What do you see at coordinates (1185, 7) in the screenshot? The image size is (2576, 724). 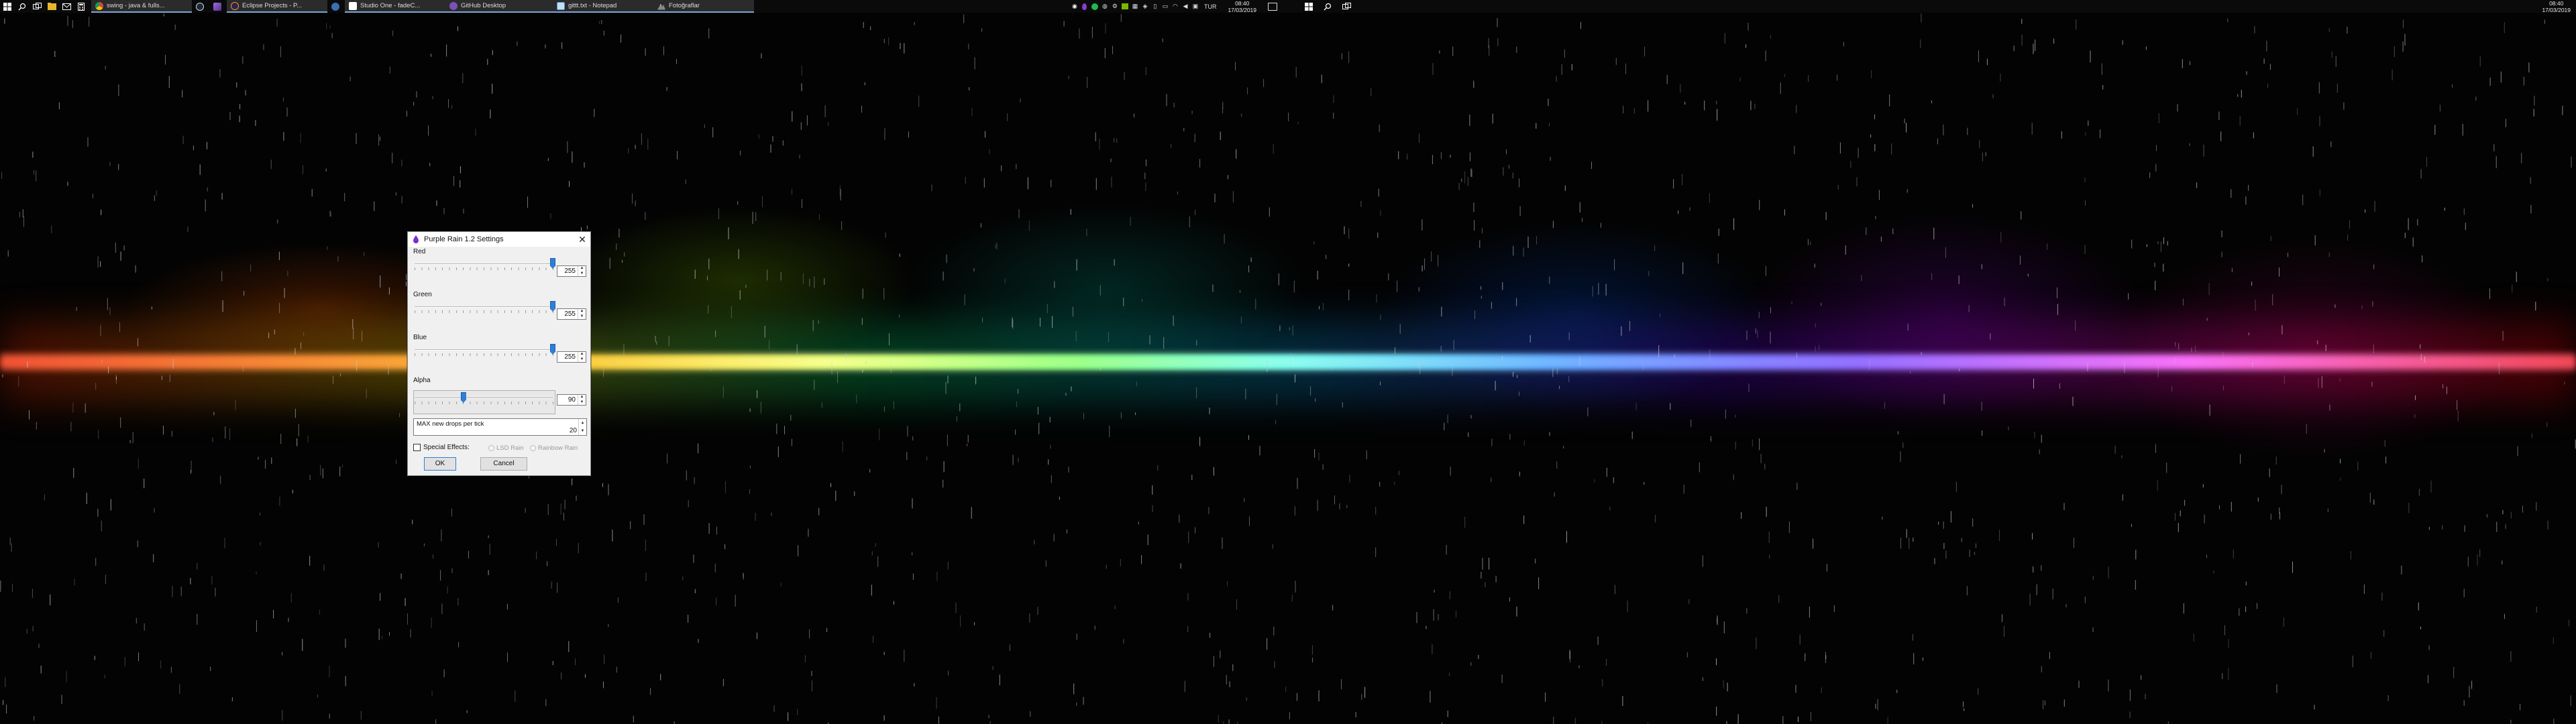 I see `volume-icon: ◀` at bounding box center [1185, 7].